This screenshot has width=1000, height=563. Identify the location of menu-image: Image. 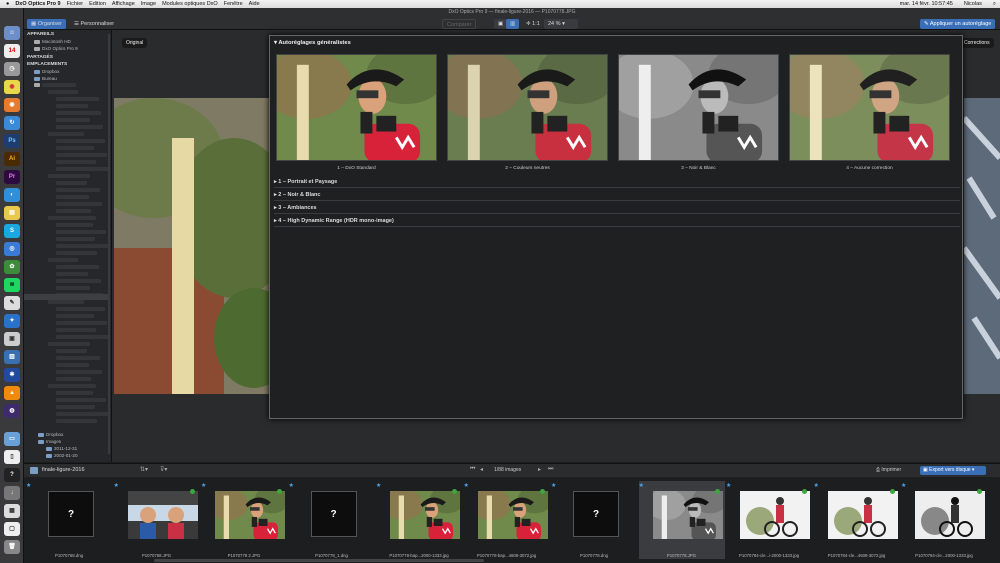
(148, 4).